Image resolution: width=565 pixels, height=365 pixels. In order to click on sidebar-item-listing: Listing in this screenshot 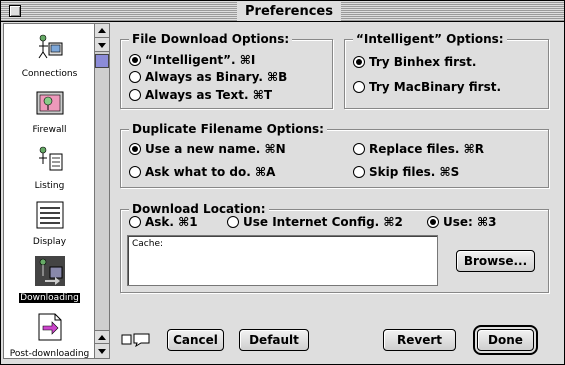, I will do `click(49, 166)`.